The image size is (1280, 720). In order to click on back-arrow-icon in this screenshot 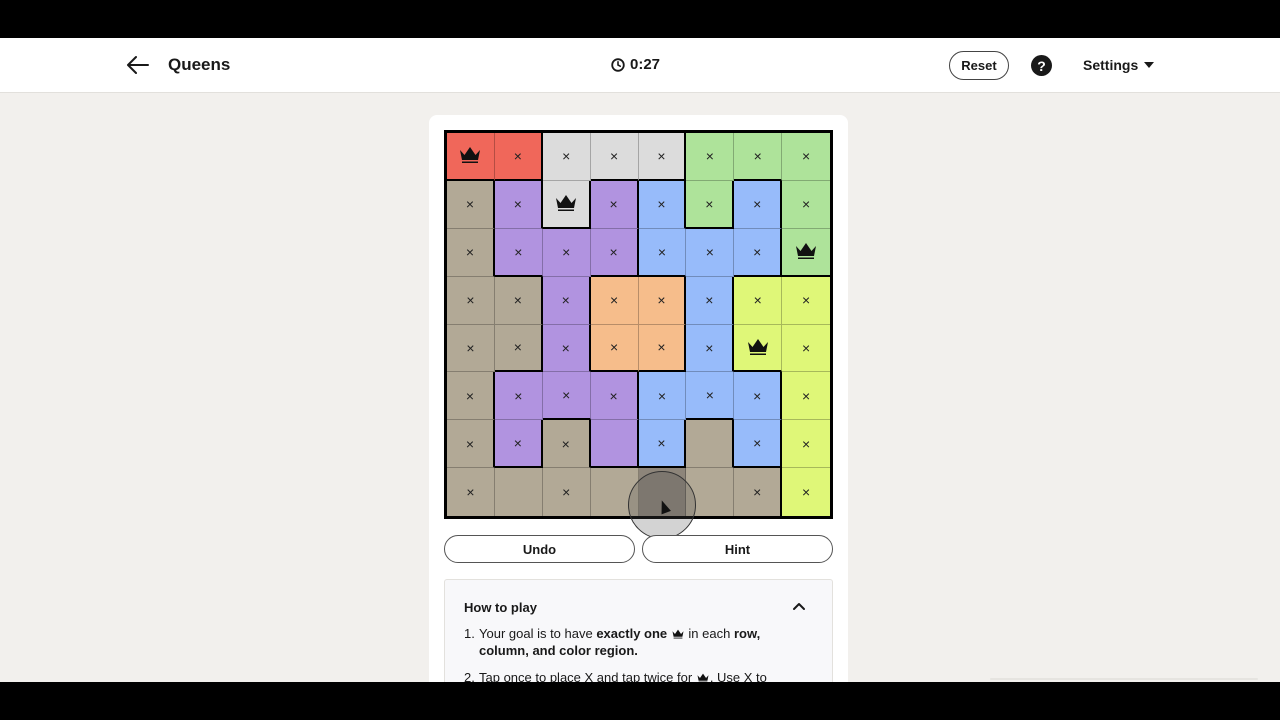, I will do `click(138, 65)`.